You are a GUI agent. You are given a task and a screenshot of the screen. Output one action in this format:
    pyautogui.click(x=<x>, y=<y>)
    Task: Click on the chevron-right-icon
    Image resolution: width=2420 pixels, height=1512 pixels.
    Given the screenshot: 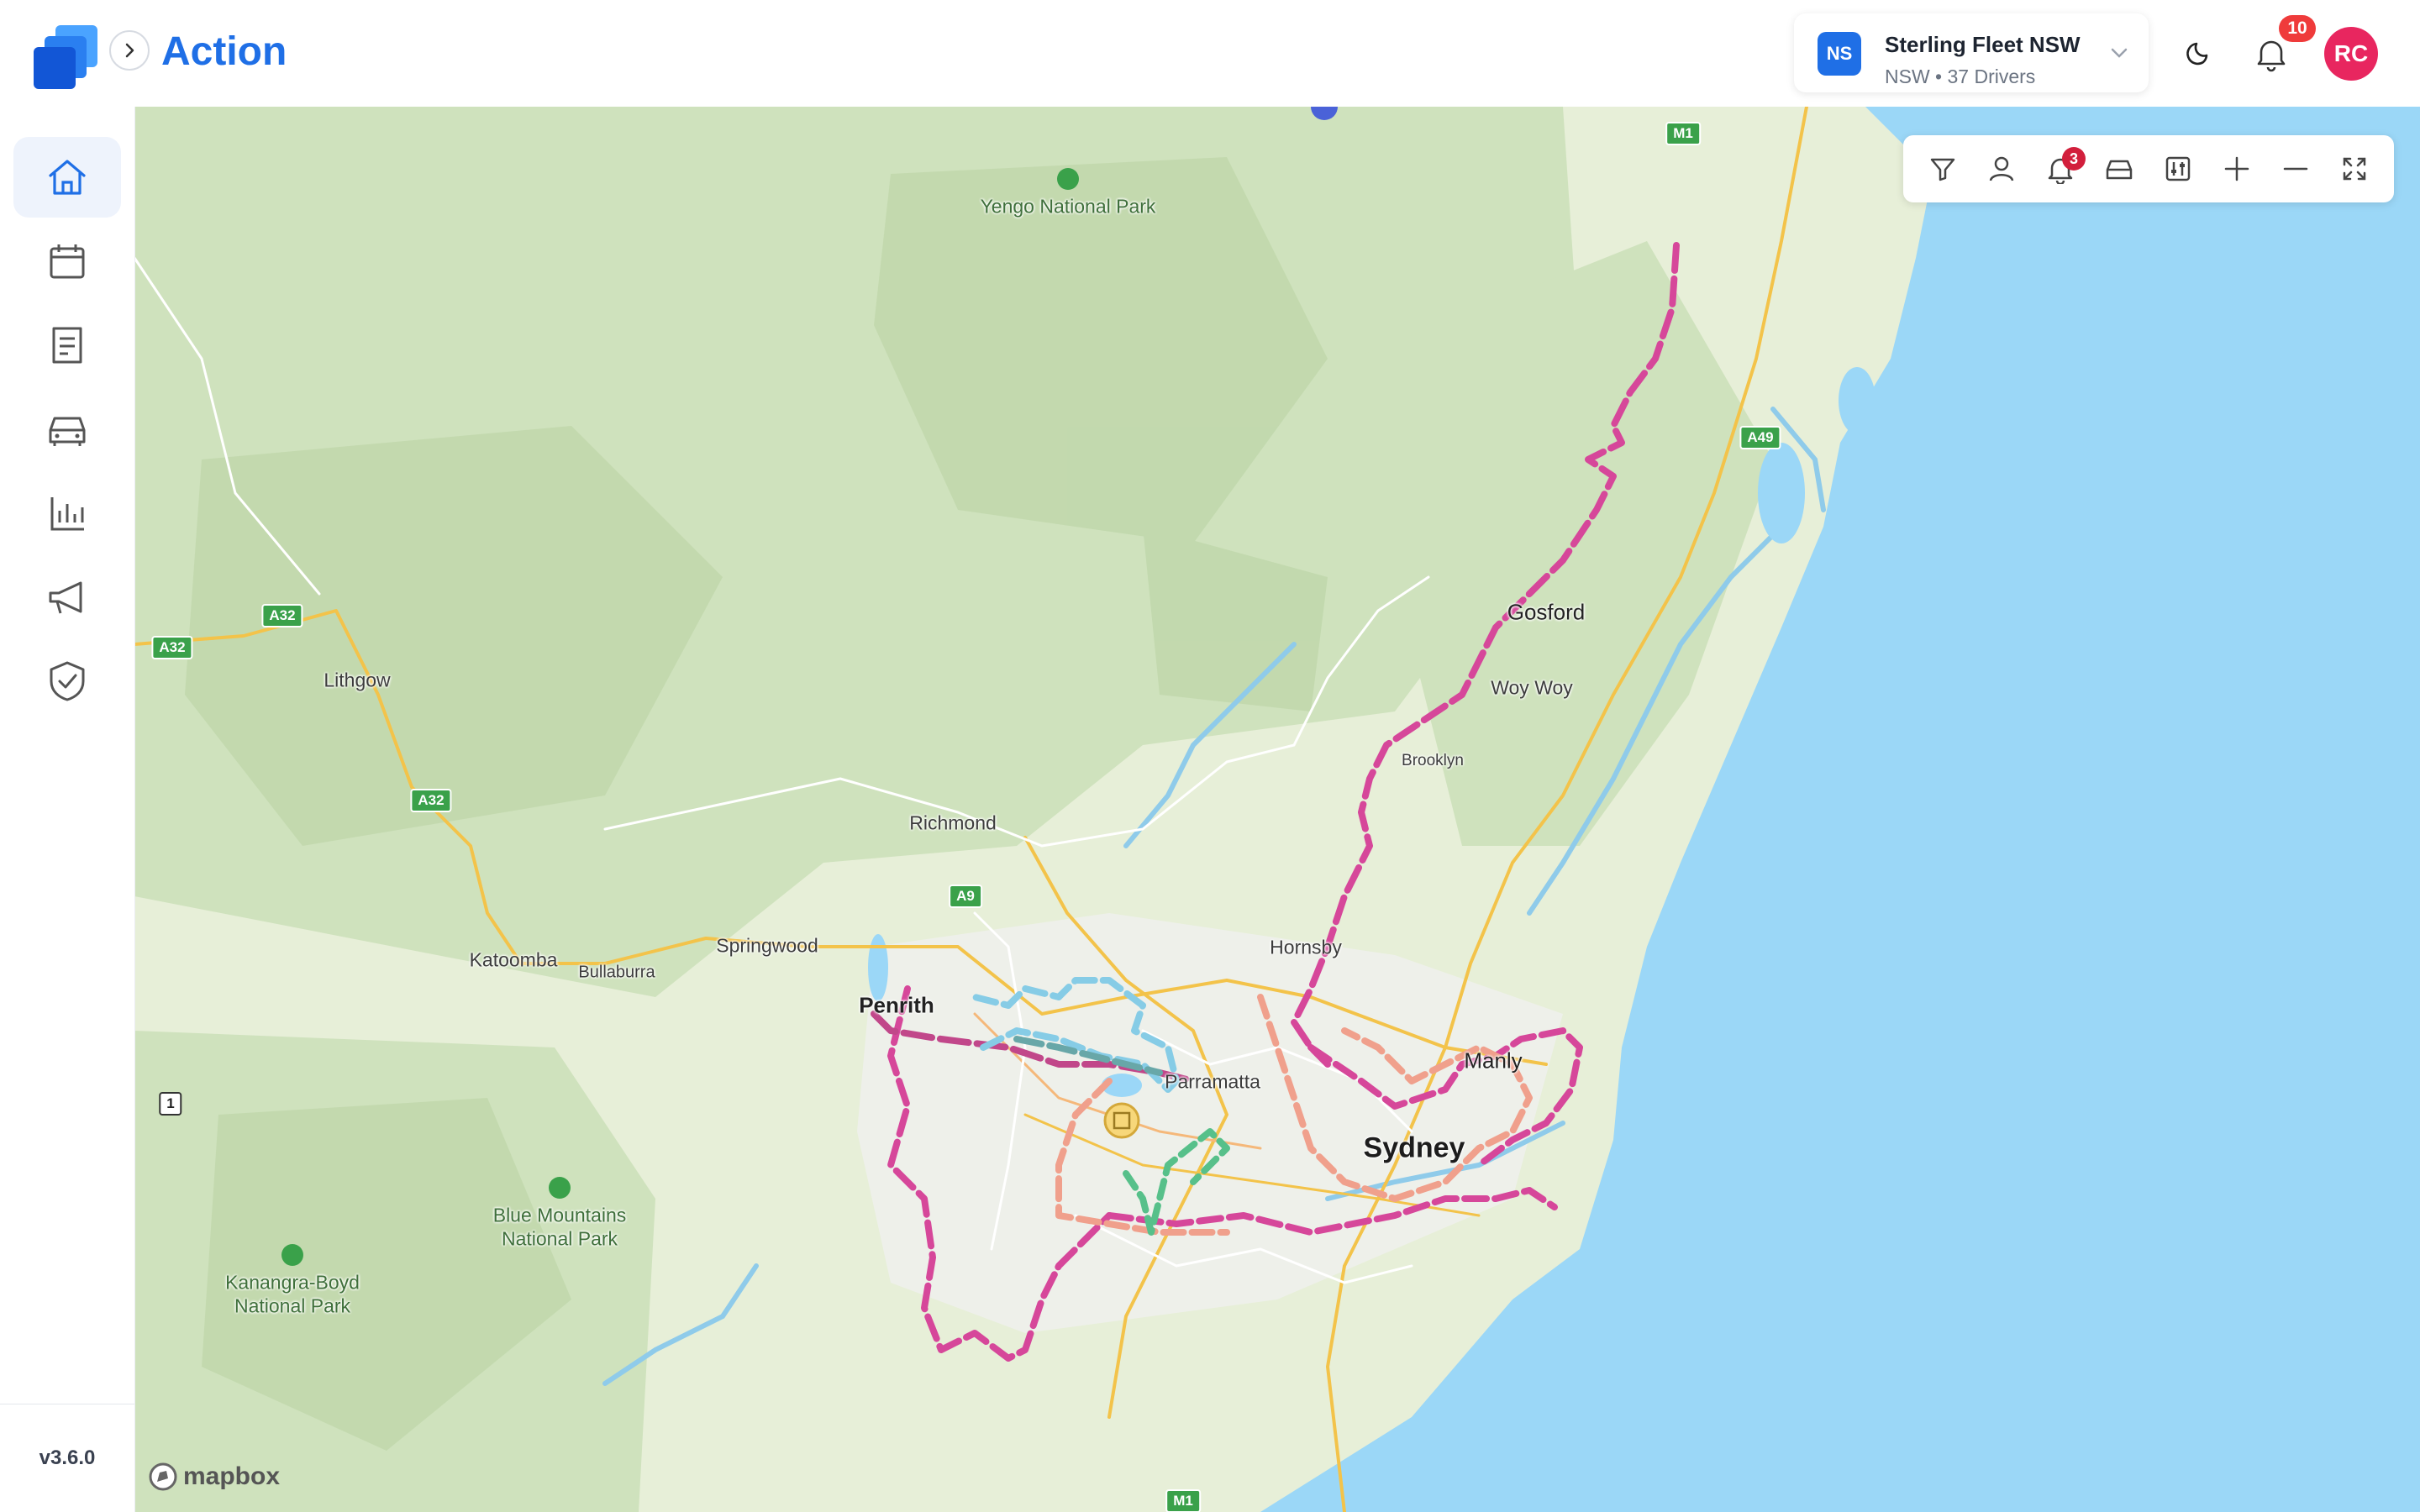 What is the action you would take?
    pyautogui.click(x=129, y=50)
    